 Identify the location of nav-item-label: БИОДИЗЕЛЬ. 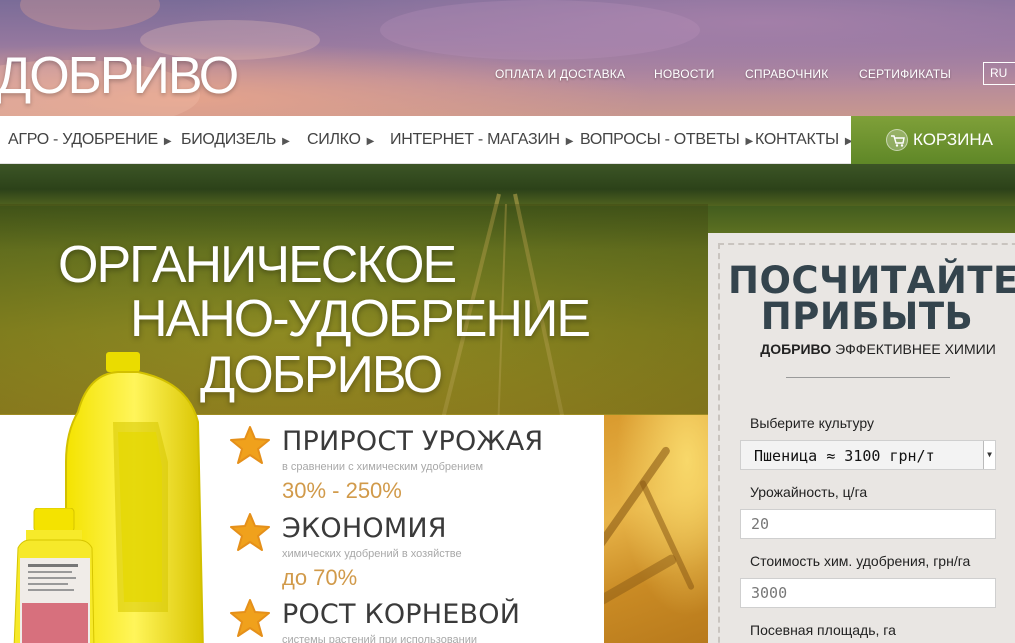
(229, 139).